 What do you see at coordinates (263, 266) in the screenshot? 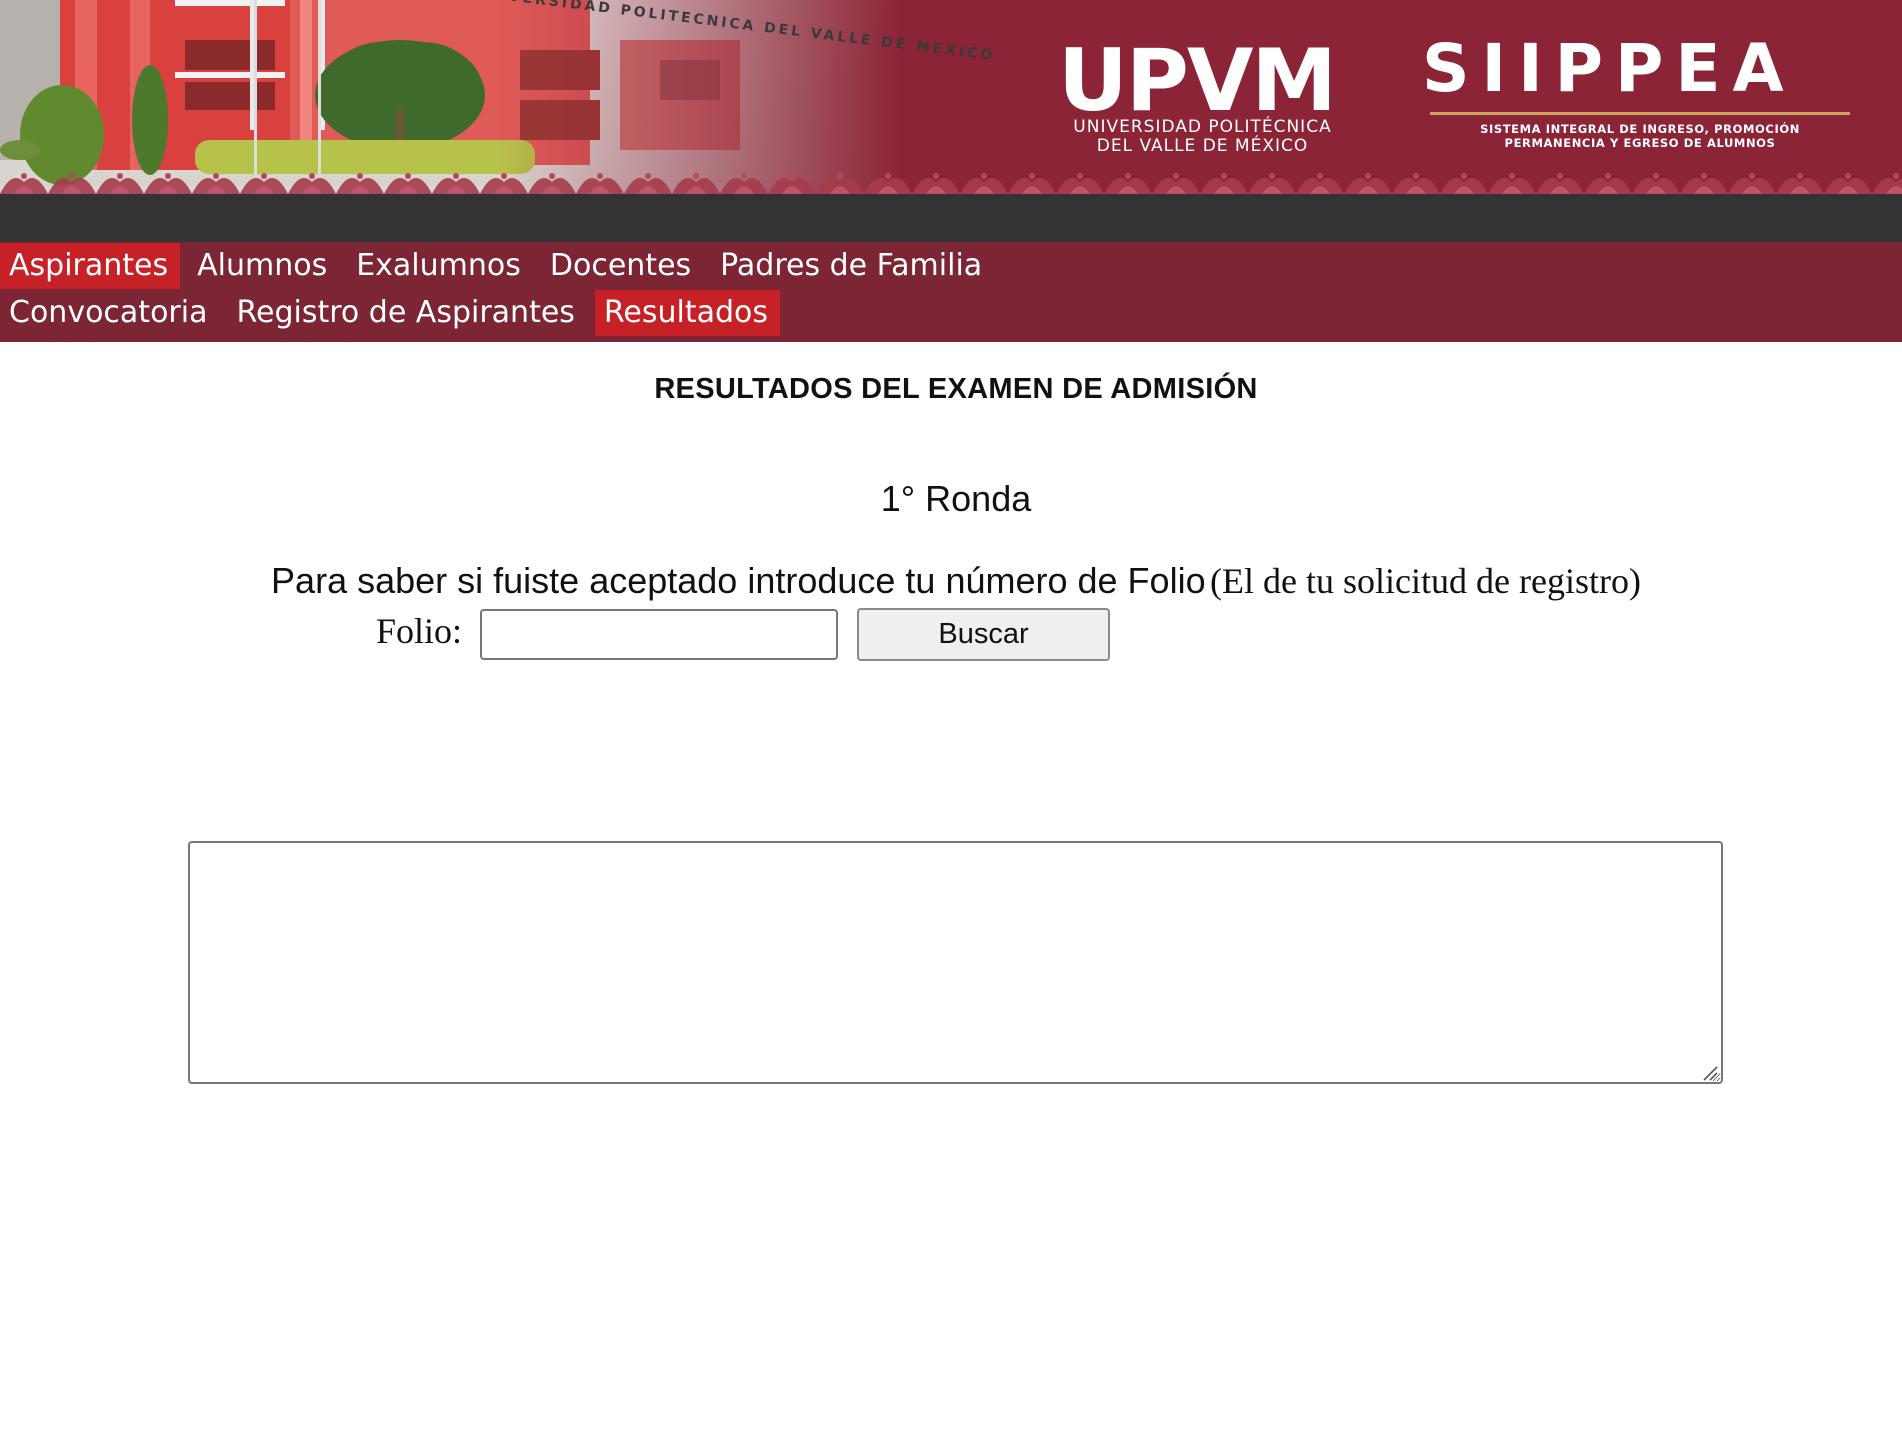
I see `menu-item-alumnos: Alumnos` at bounding box center [263, 266].